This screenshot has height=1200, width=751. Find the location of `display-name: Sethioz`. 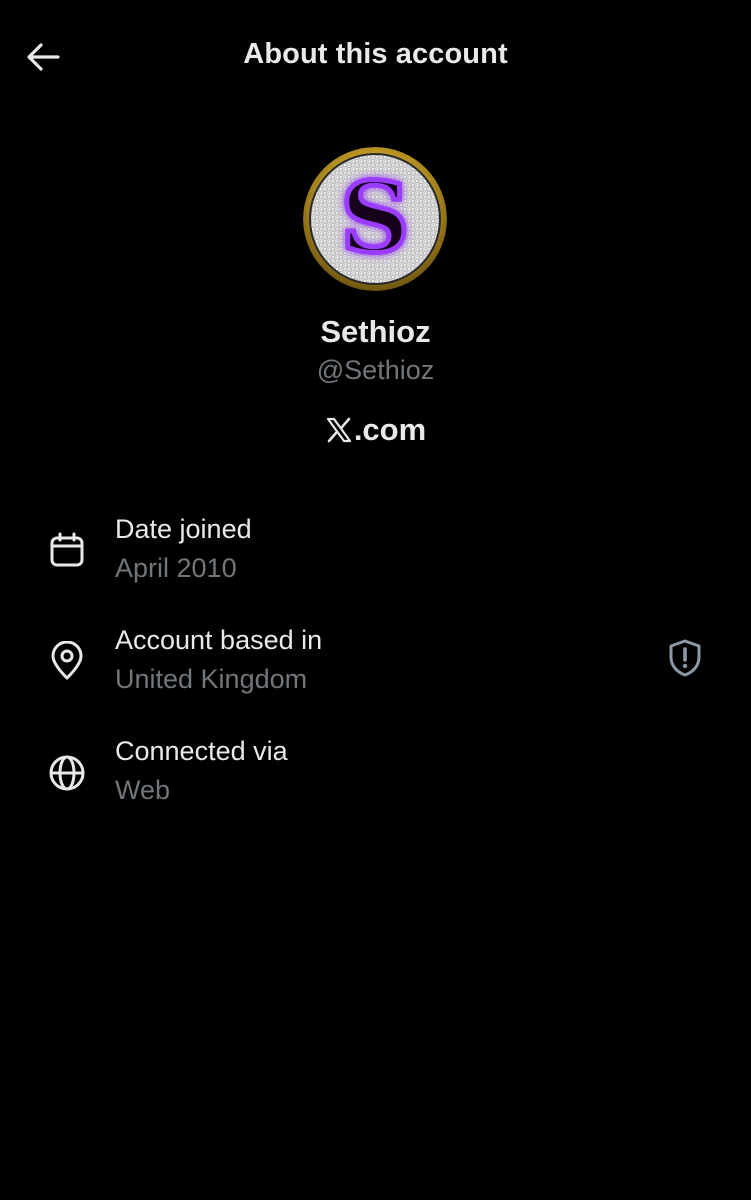

display-name: Sethioz is located at coordinates (375, 331).